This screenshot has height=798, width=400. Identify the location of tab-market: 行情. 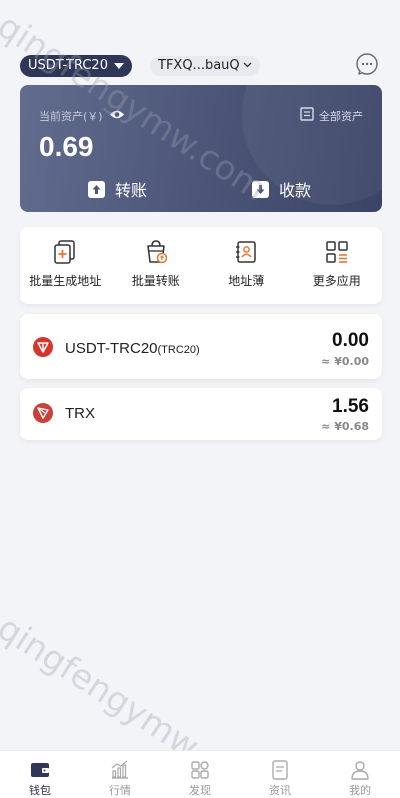
(120, 774).